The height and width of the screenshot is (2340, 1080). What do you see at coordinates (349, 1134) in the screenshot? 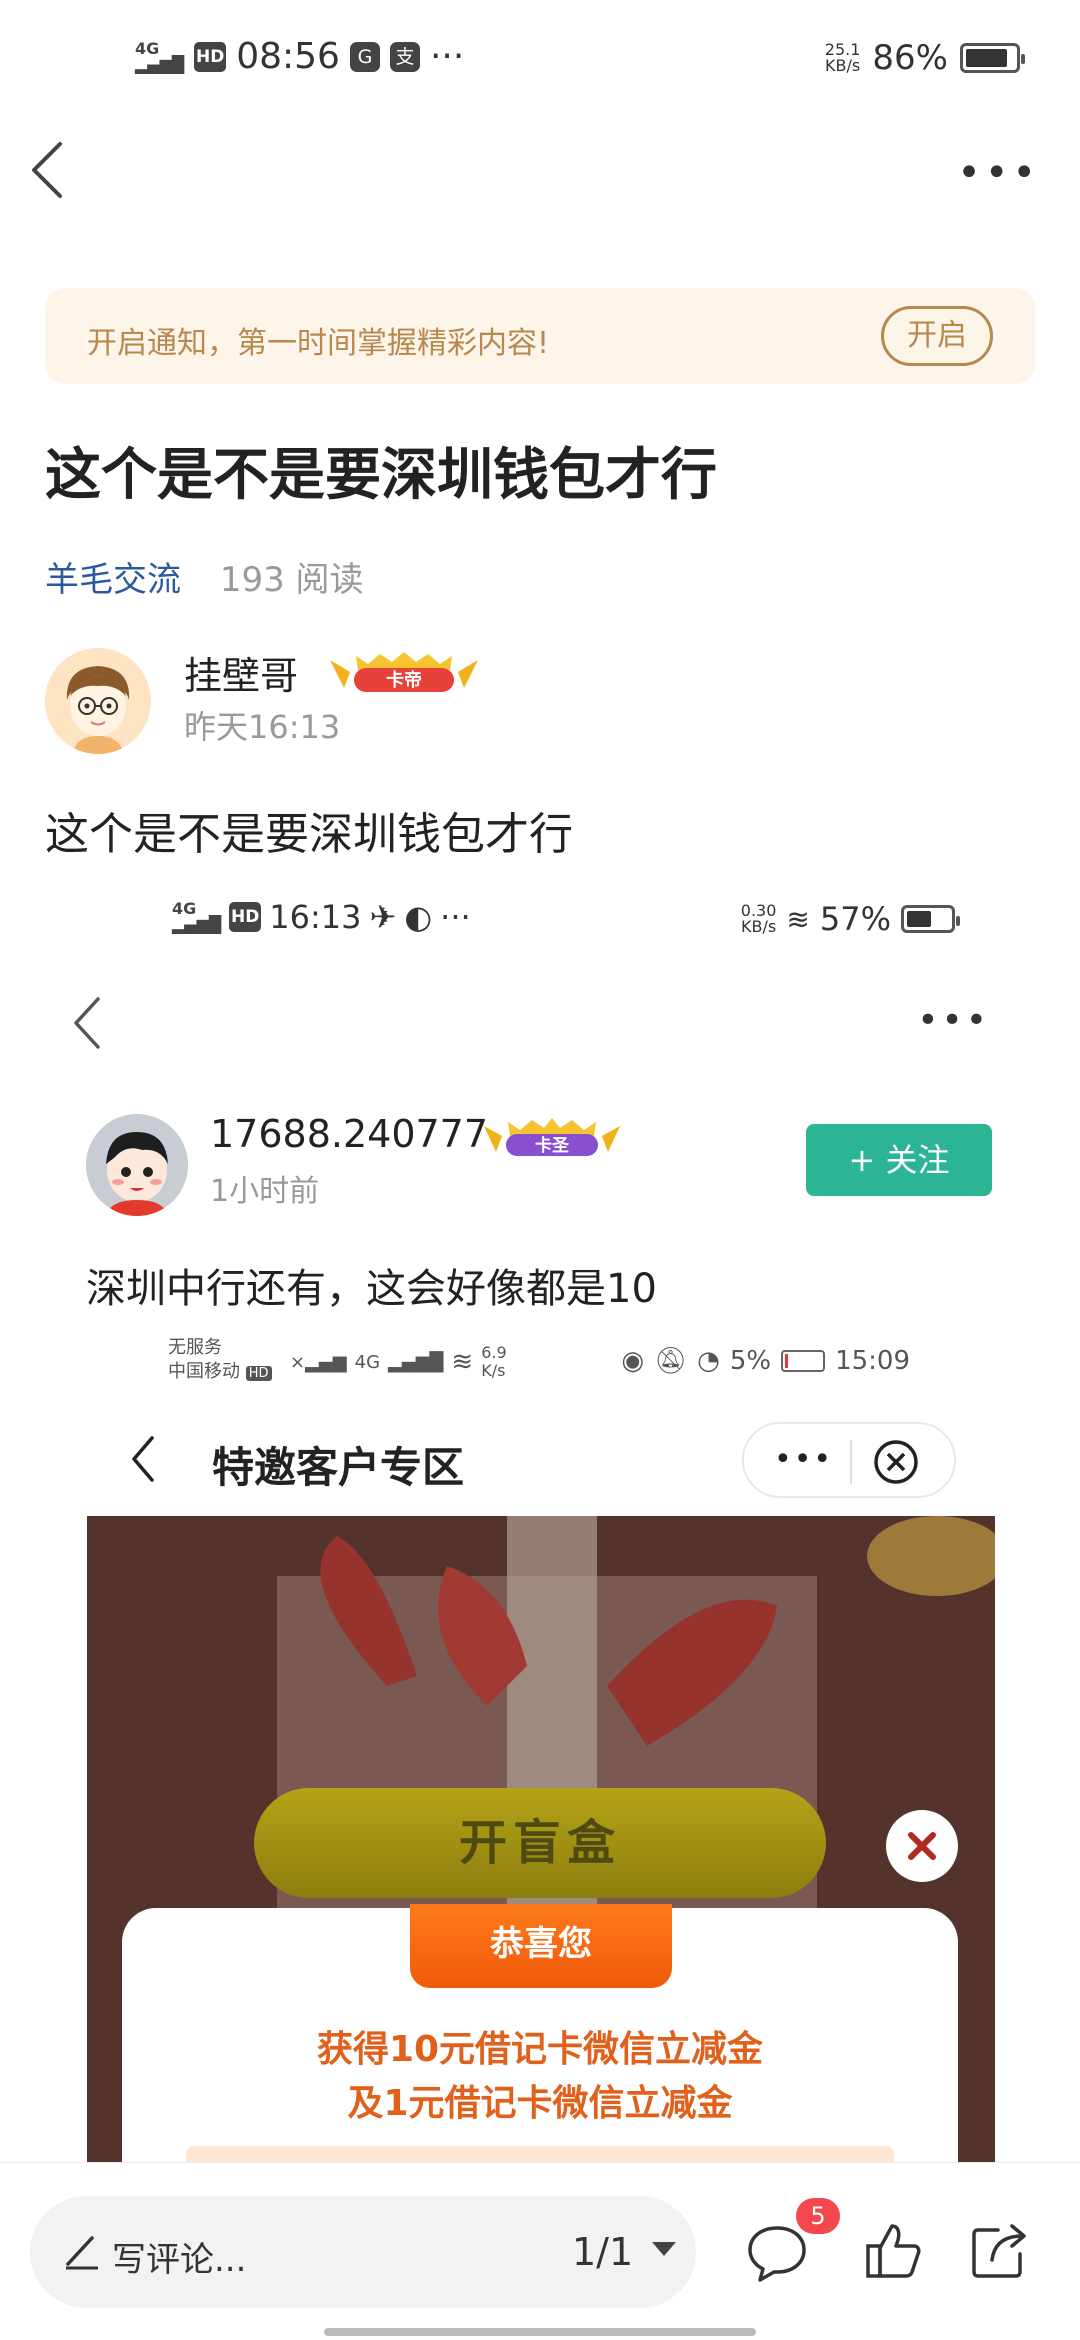
I see `commenter-name: 17688.240777` at bounding box center [349, 1134].